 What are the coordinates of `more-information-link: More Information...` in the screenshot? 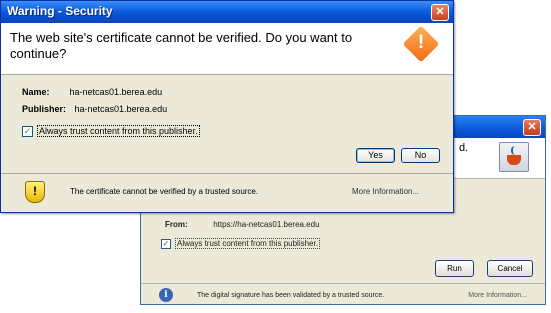 It's located at (385, 191).